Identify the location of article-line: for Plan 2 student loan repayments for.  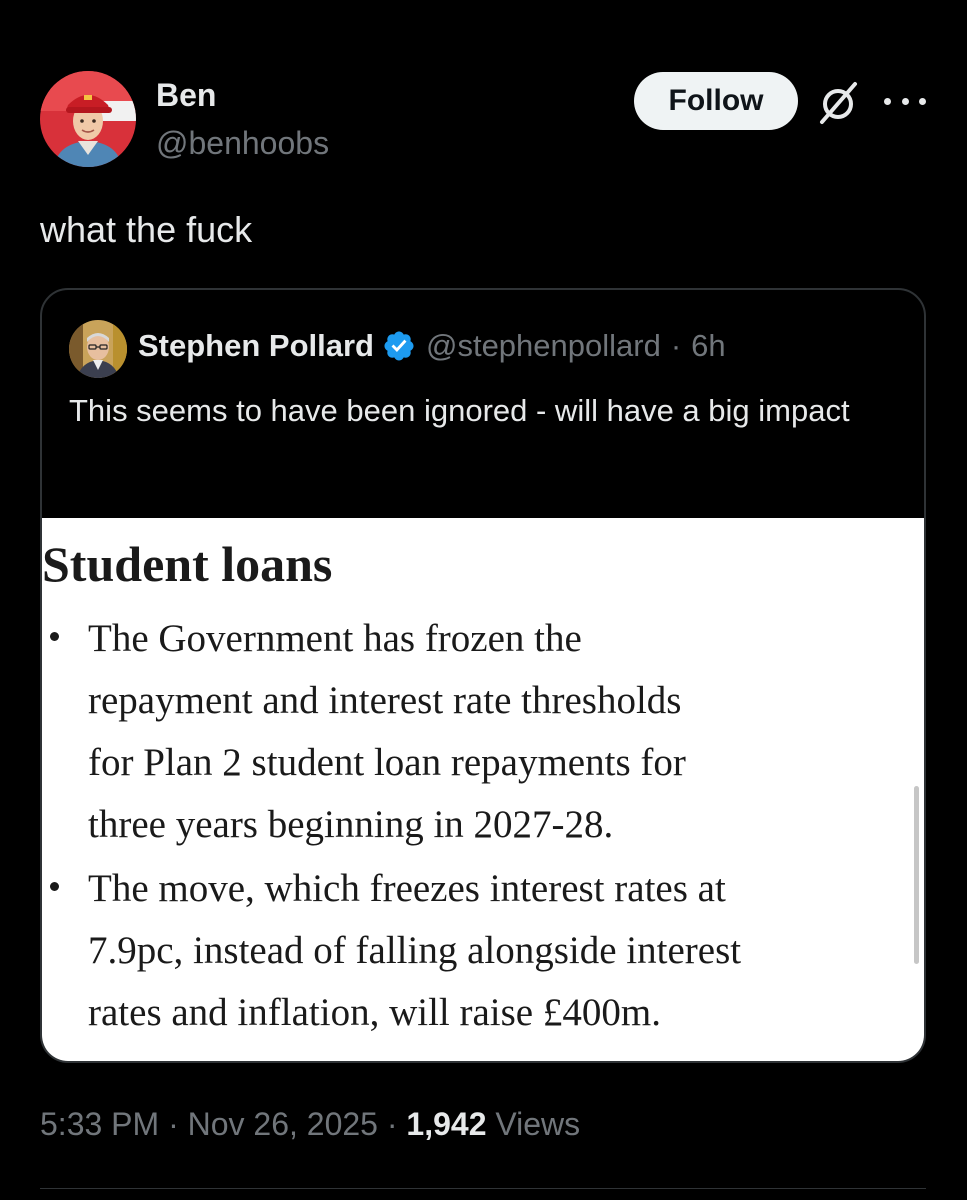
(387, 762).